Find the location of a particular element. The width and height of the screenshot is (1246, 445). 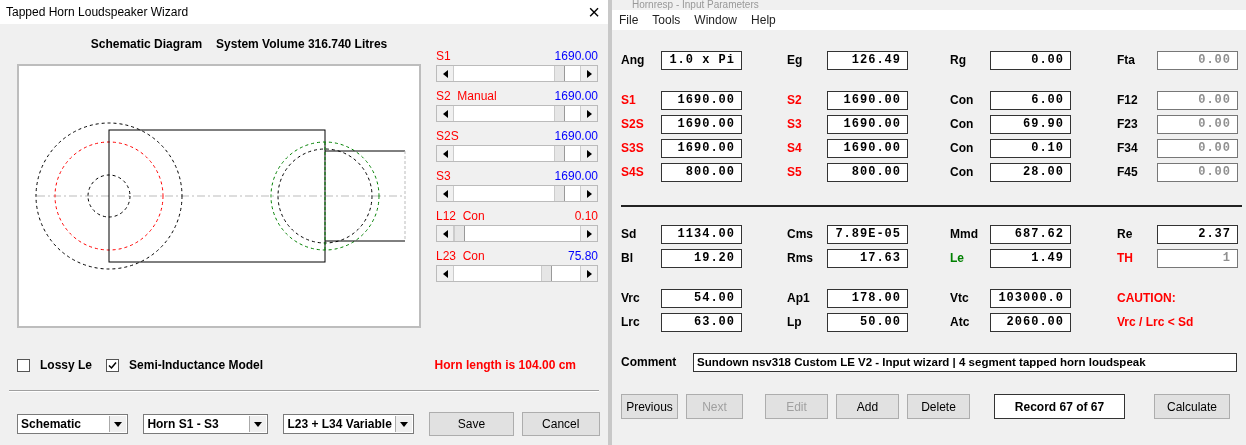

parameter-label: F34 is located at coordinates (1128, 148).